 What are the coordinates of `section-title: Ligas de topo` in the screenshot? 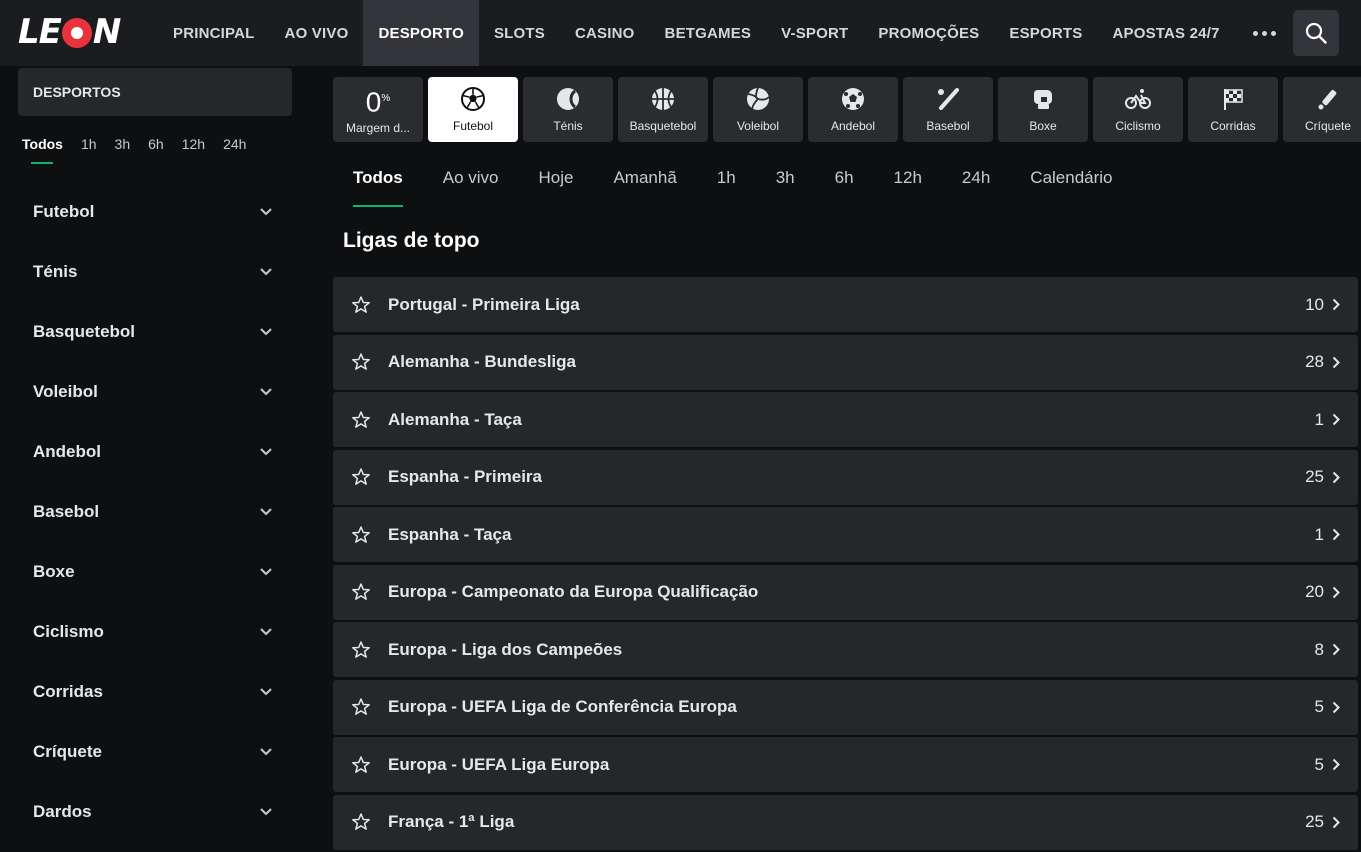 It's located at (411, 240).